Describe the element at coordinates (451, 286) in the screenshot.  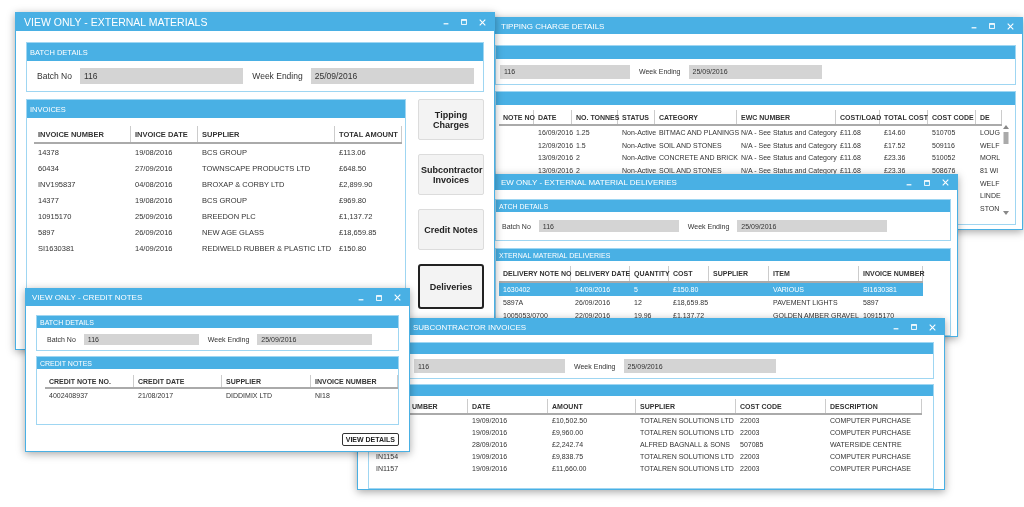
I see `nav-button: Deliveries` at that location.